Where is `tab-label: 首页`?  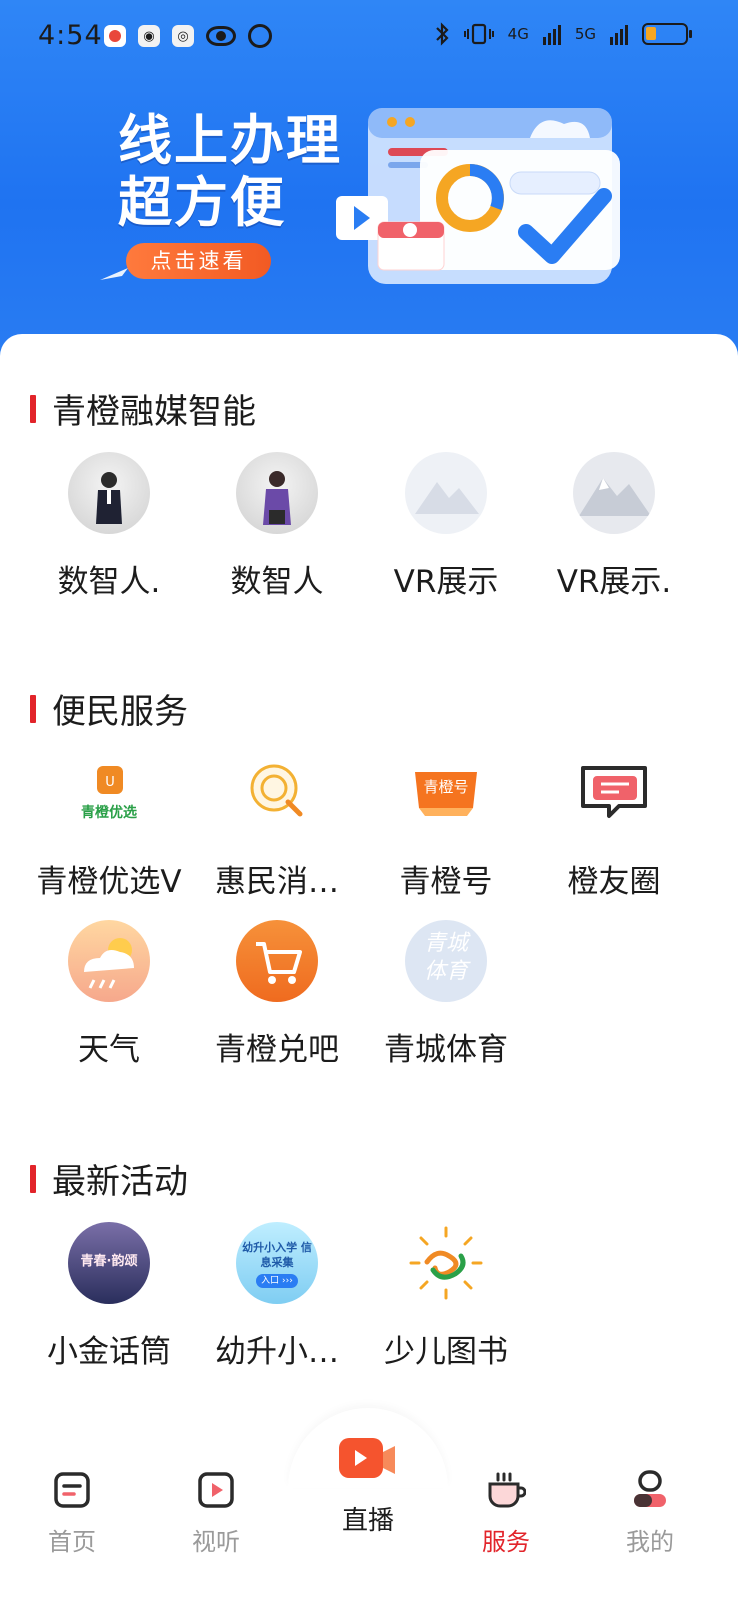 tab-label: 首页 is located at coordinates (72, 1542).